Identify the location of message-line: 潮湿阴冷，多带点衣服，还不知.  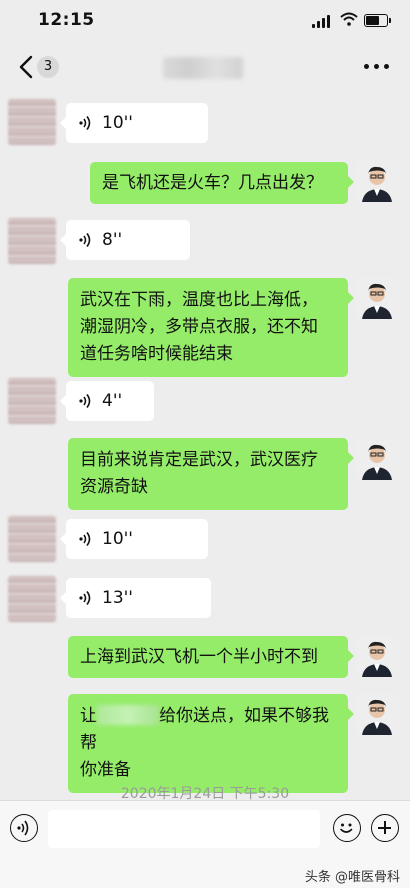
(199, 327).